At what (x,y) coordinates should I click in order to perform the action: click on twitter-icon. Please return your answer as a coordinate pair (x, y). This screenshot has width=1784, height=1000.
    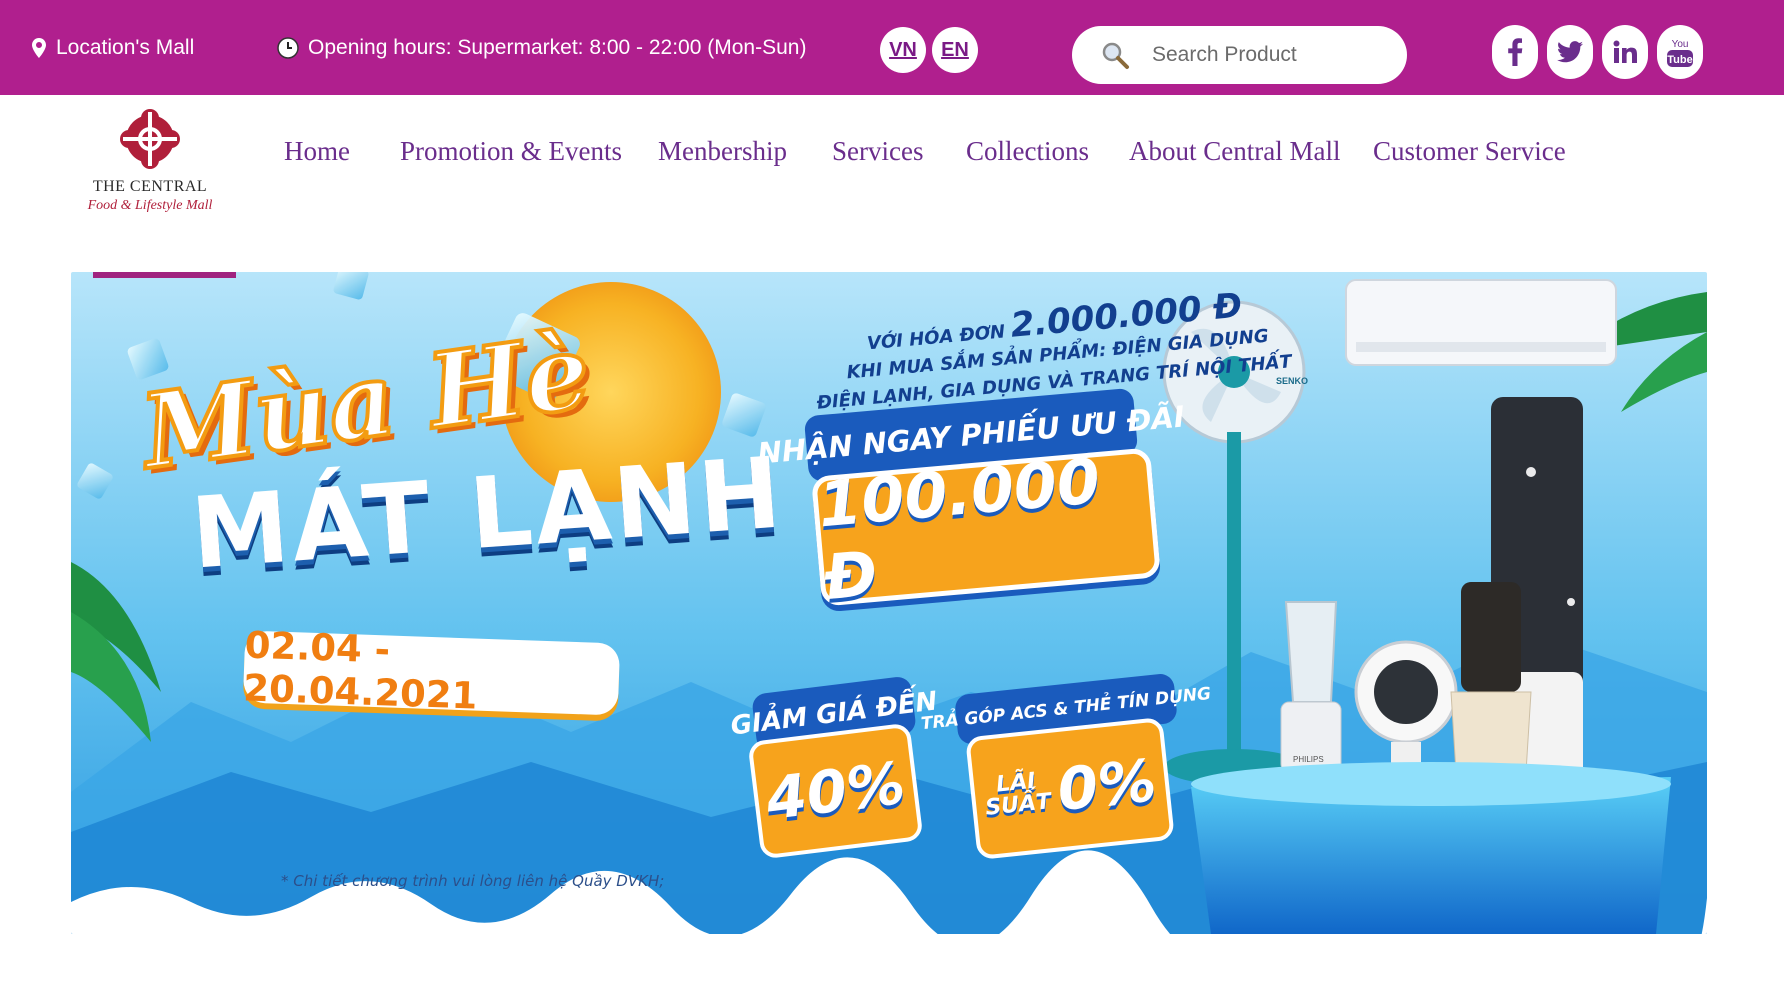
    Looking at the image, I should click on (1570, 52).